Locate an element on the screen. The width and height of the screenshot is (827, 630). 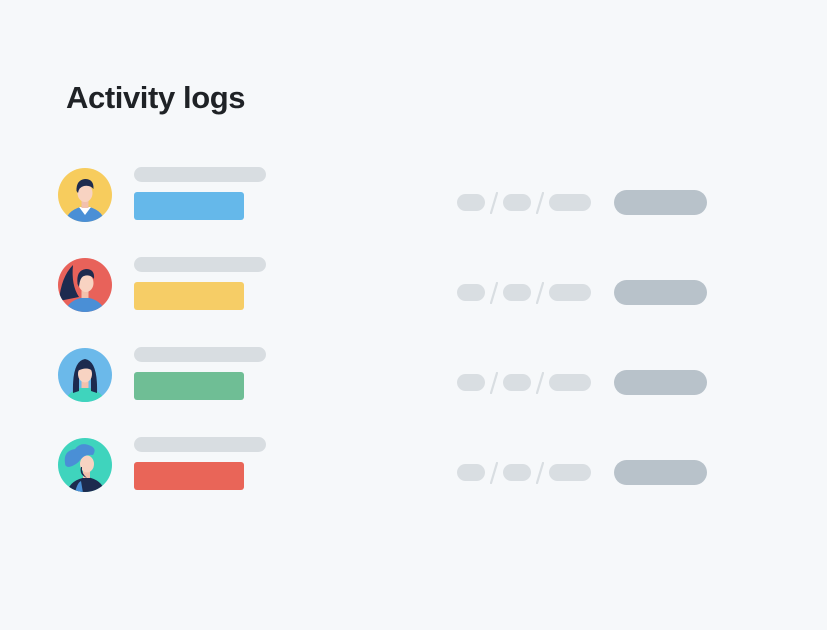
user-avatar-man-icon is located at coordinates (85, 195).